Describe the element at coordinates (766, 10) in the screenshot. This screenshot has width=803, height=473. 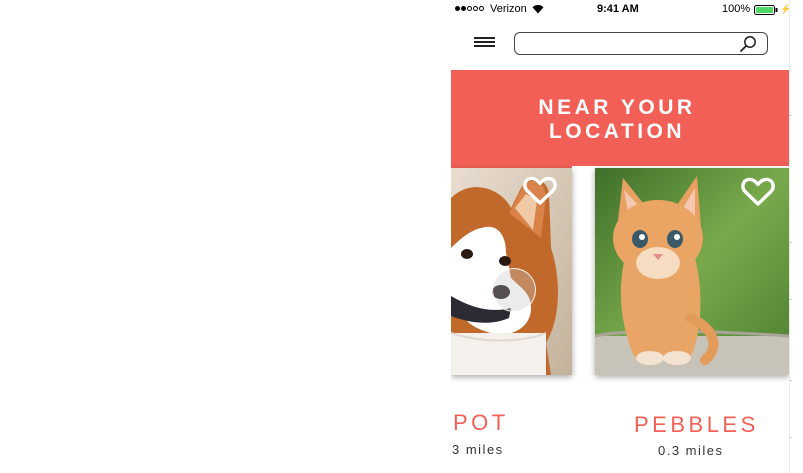
I see `battery-icon` at that location.